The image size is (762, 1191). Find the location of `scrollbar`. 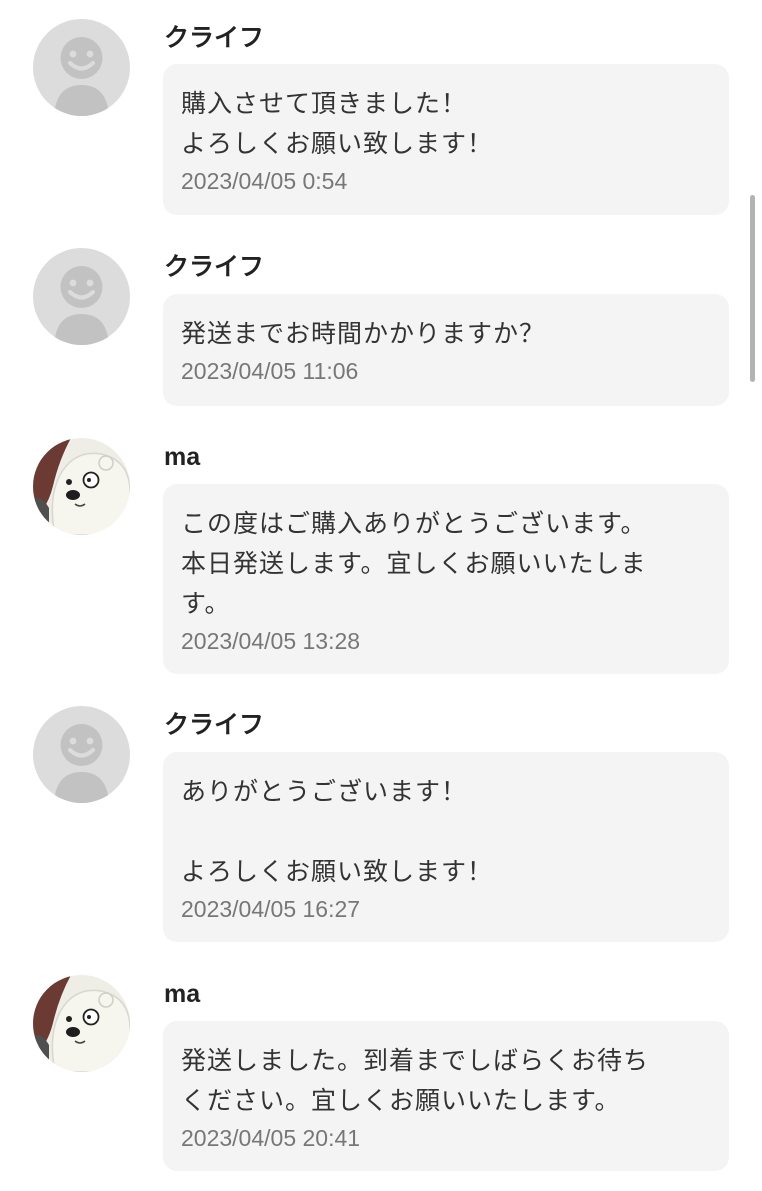

scrollbar is located at coordinates (752, 288).